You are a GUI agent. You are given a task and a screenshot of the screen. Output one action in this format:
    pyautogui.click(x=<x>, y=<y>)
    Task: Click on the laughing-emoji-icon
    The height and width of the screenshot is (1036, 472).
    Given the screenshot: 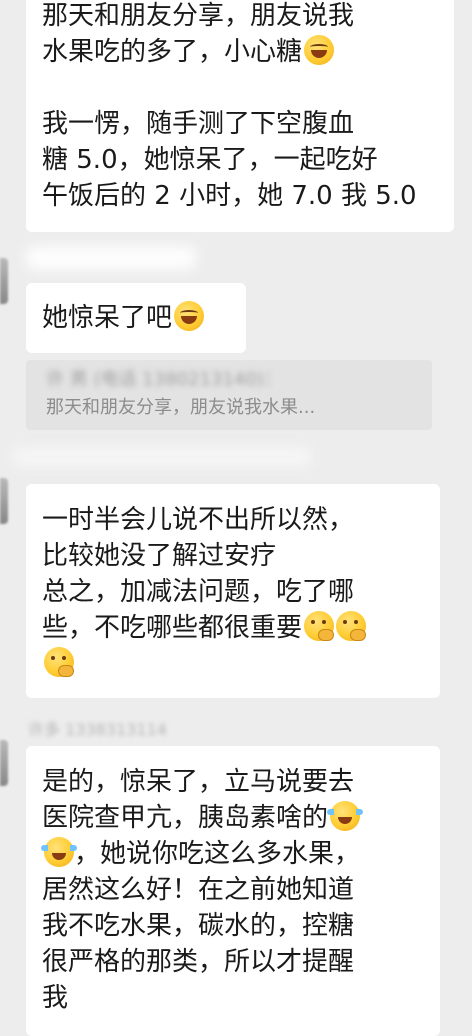 What is the action you would take?
    pyautogui.click(x=319, y=50)
    